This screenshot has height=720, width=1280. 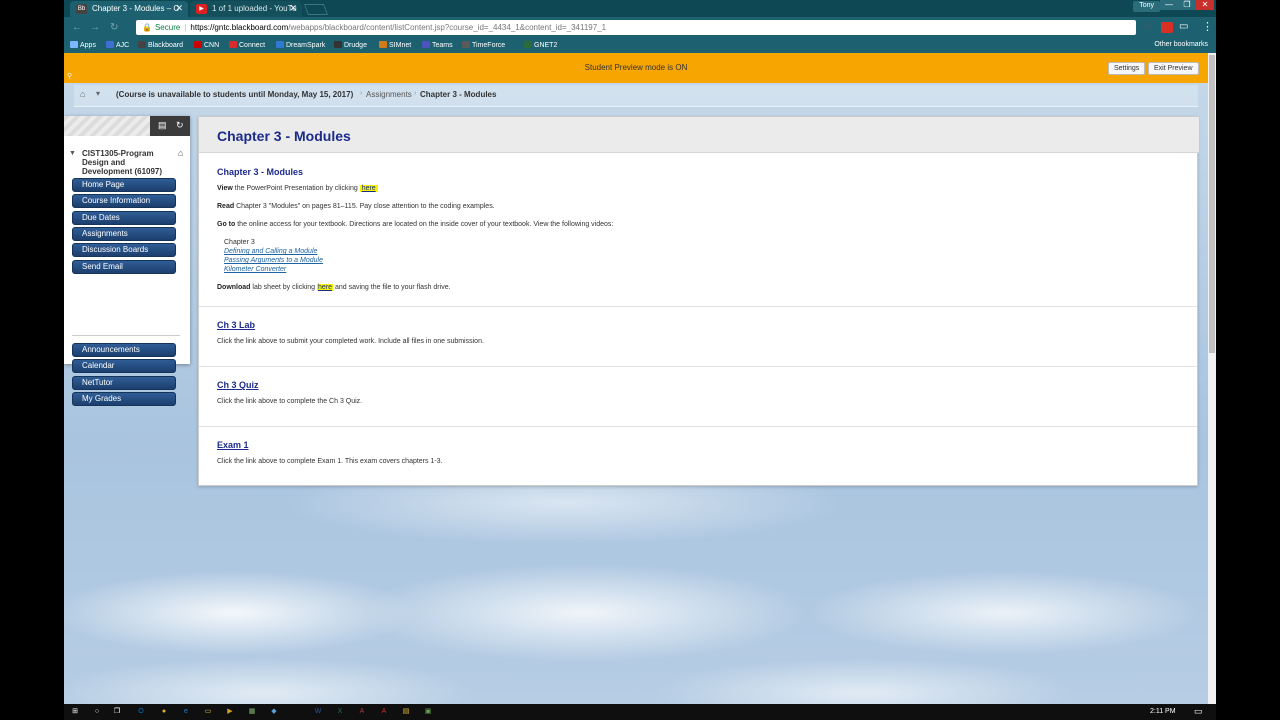 What do you see at coordinates (124, 366) in the screenshot?
I see `course-menu-item-calendar: Calendar` at bounding box center [124, 366].